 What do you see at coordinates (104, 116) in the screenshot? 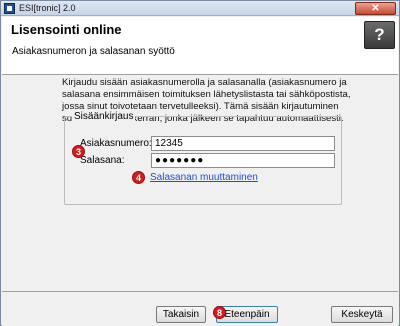
I see `login-group-title: Sisäänkirjaus` at bounding box center [104, 116].